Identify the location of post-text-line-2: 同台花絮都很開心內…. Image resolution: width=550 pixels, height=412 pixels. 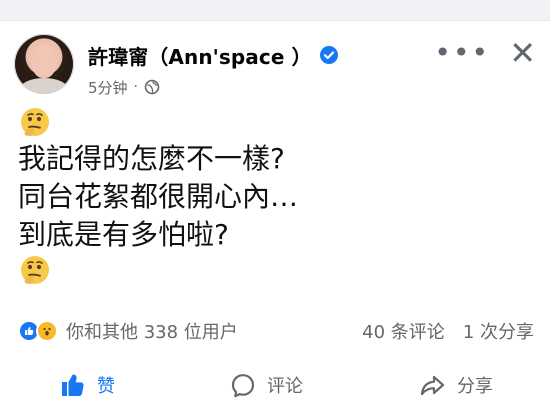
(158, 196).